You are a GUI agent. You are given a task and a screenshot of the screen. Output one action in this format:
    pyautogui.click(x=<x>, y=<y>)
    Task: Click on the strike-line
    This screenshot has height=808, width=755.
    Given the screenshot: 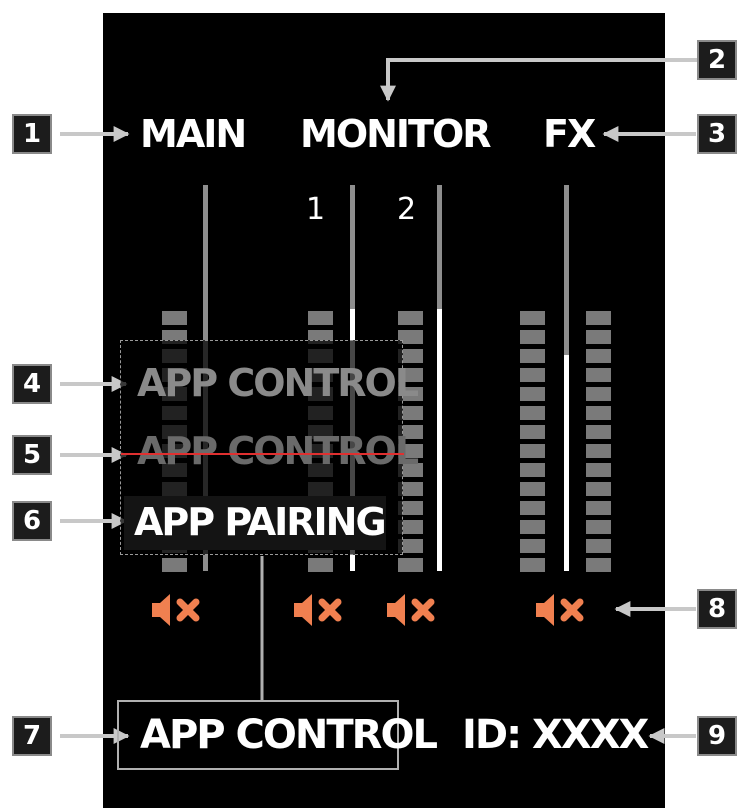 What is the action you would take?
    pyautogui.click(x=262, y=454)
    